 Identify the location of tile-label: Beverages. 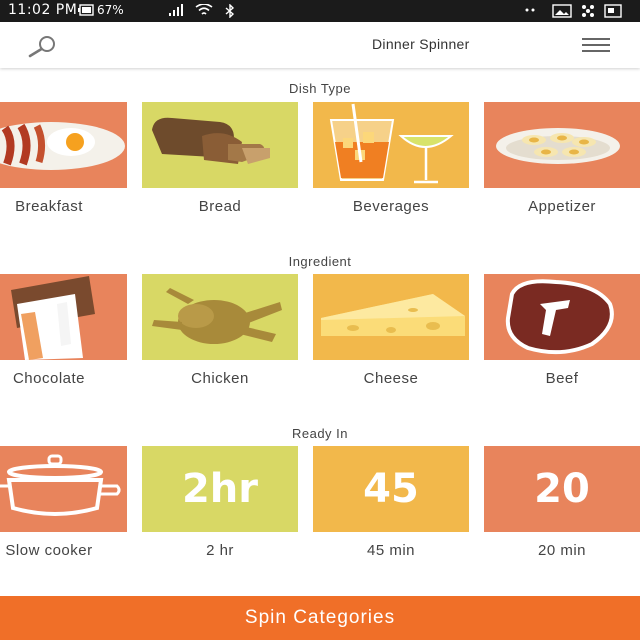
(391, 206).